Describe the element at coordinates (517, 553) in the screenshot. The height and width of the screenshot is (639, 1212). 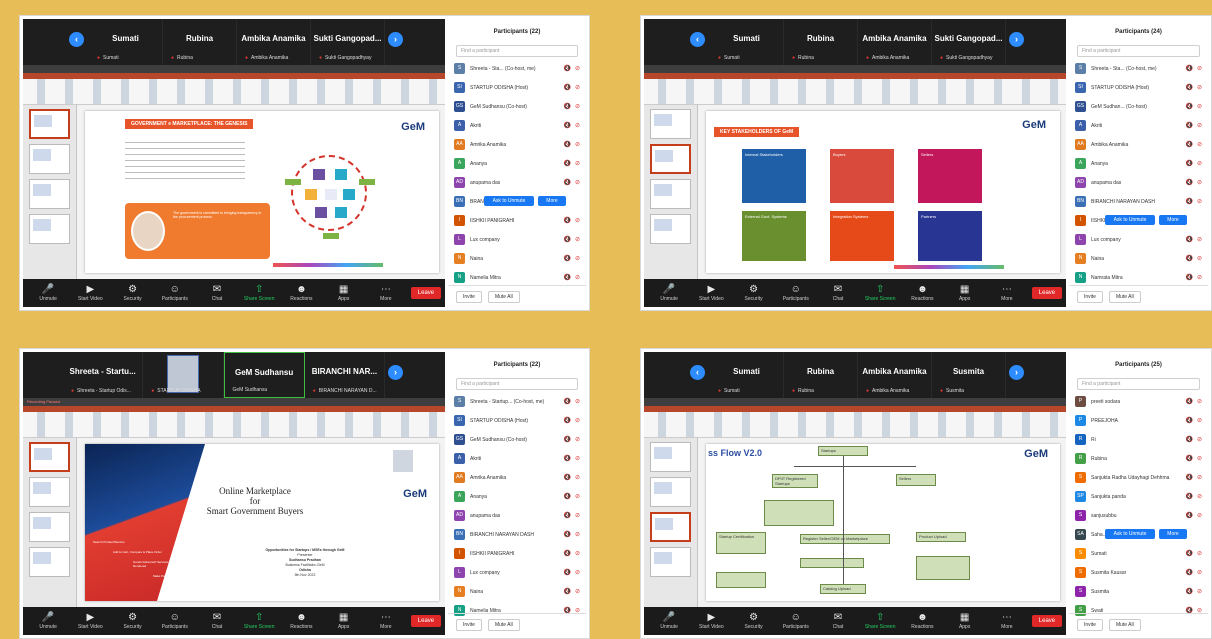
I see `participant-row: I IISHKII PANIGRAHI 🔇 ⊘` at that location.